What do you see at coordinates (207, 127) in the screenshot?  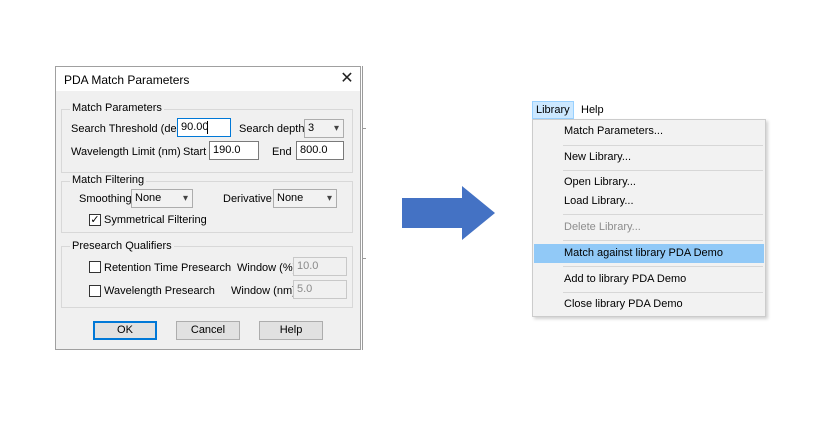 I see `text-caret` at bounding box center [207, 127].